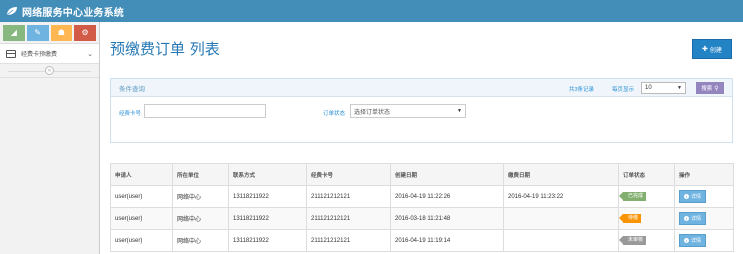 This screenshot has height=254, width=743. What do you see at coordinates (630, 218) in the screenshot?
I see `status-badge: 待缴` at bounding box center [630, 218].